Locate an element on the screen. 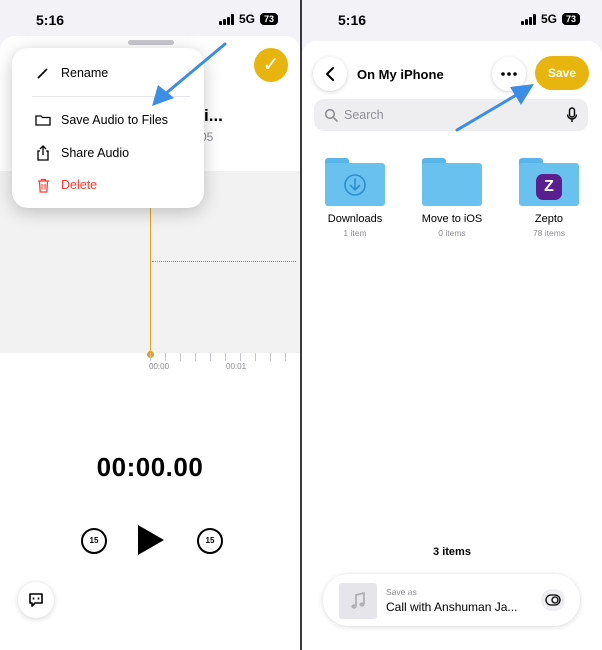  chevron-left-icon is located at coordinates (330, 74).